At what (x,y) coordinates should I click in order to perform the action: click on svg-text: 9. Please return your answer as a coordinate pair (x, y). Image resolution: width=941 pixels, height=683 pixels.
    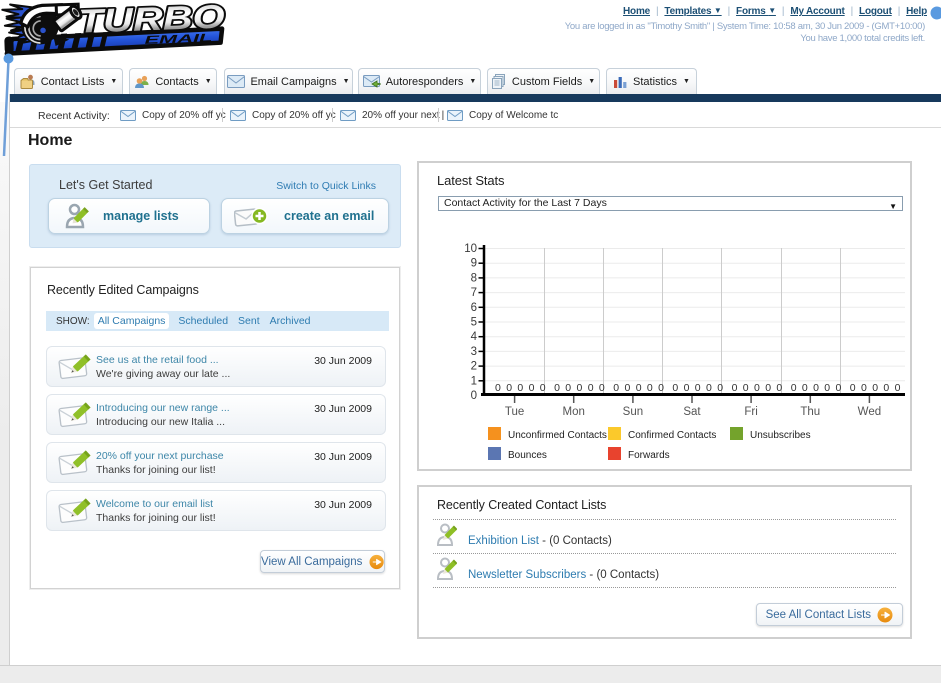
    Looking at the image, I should click on (474, 264).